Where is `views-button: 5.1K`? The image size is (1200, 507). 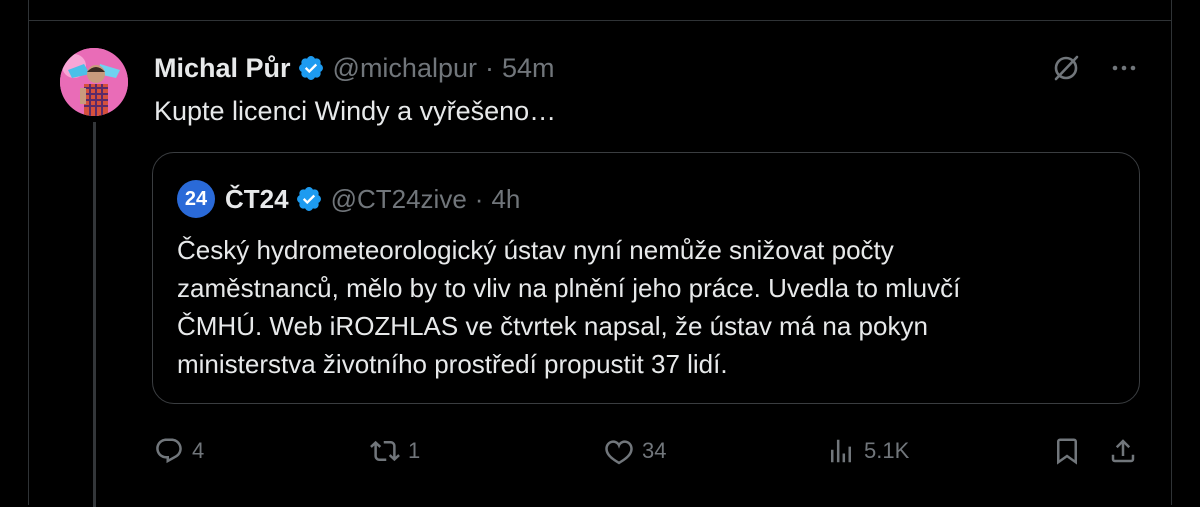 views-button: 5.1K is located at coordinates (867, 451).